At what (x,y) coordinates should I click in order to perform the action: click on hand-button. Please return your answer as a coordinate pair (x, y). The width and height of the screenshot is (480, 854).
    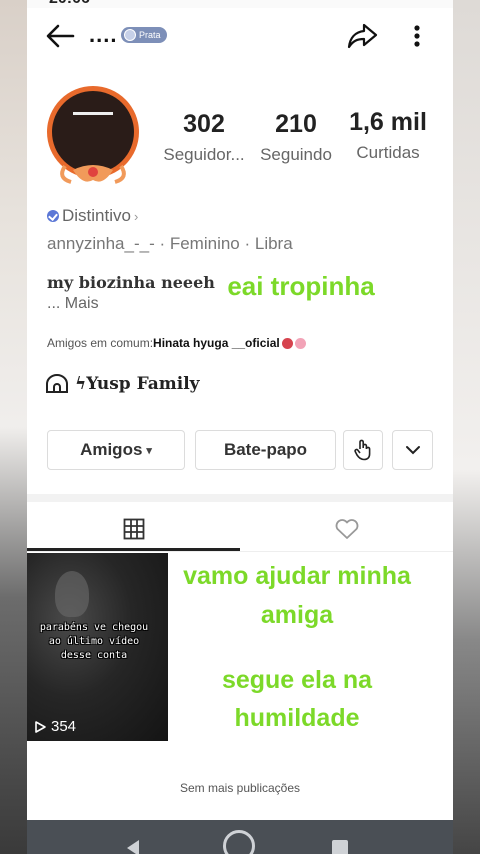
    Looking at the image, I should click on (363, 450).